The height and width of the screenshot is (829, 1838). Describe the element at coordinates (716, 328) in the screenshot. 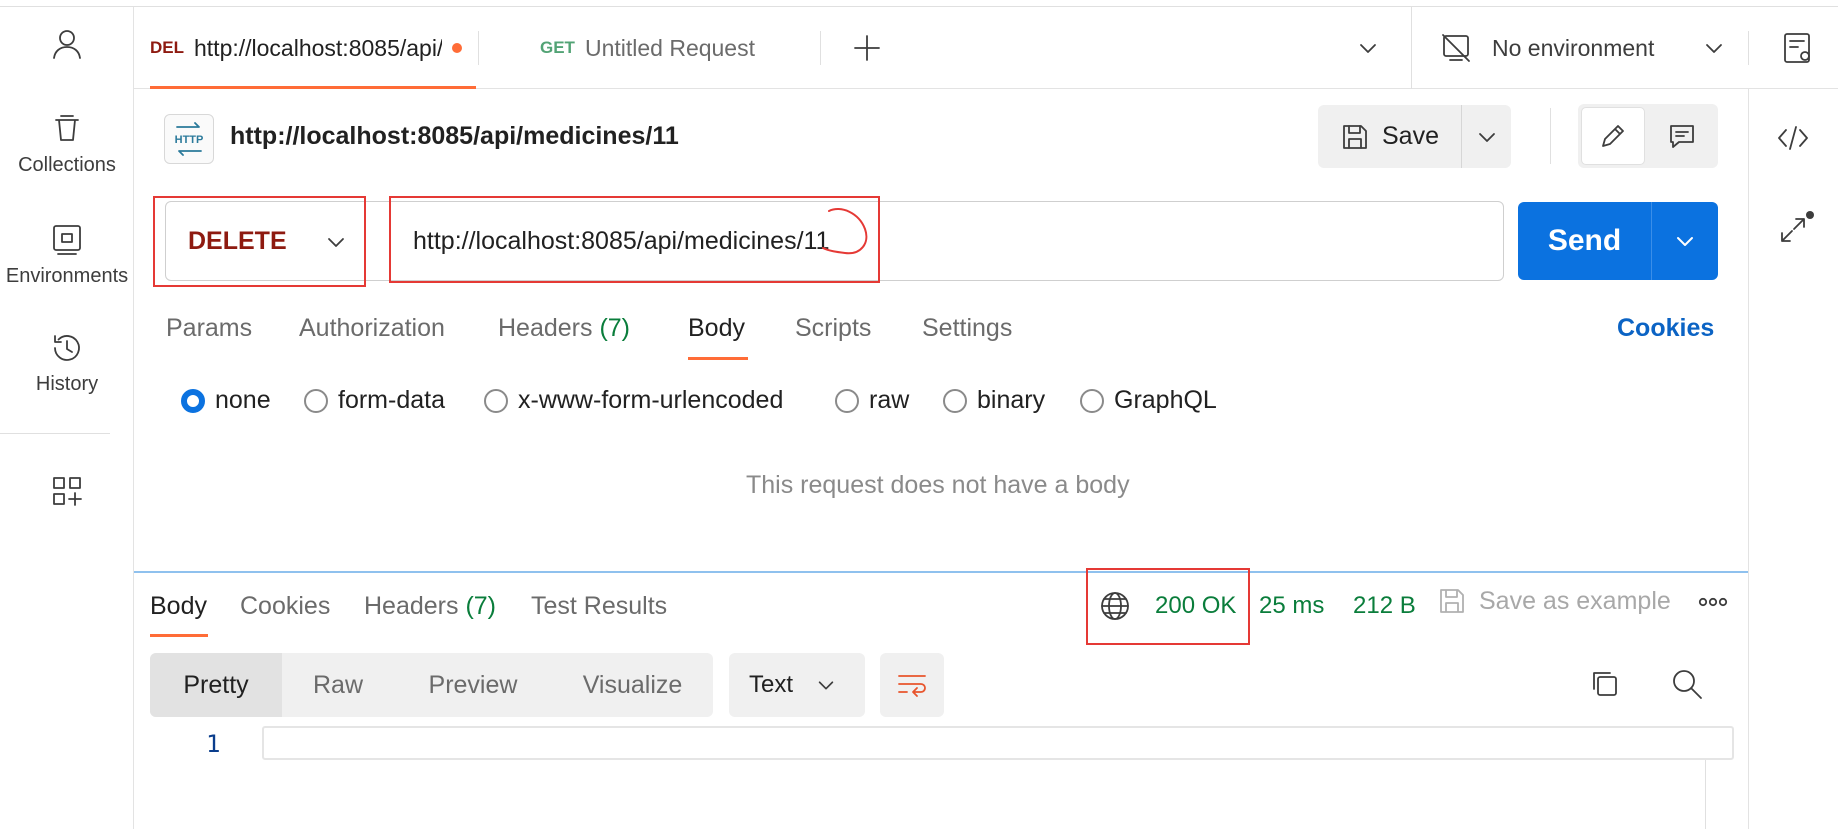

I see `tab-body: Body` at that location.